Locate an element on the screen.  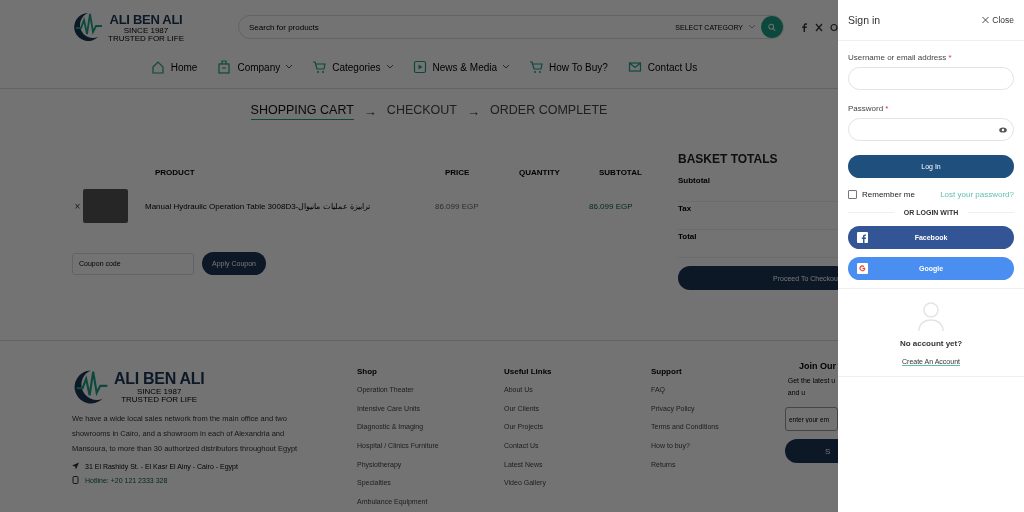
footer-column-title: Shop is located at coordinates (367, 372).